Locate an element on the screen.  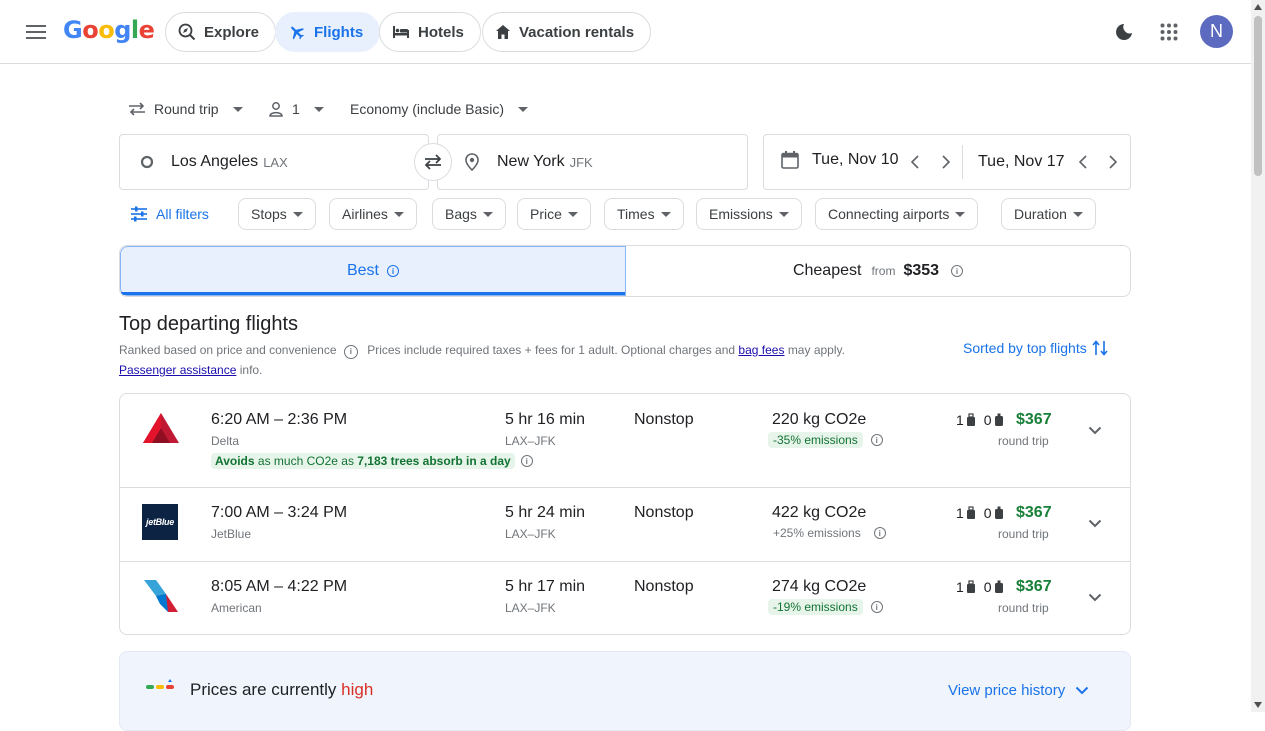
apps-grid-icon is located at coordinates (1169, 32).